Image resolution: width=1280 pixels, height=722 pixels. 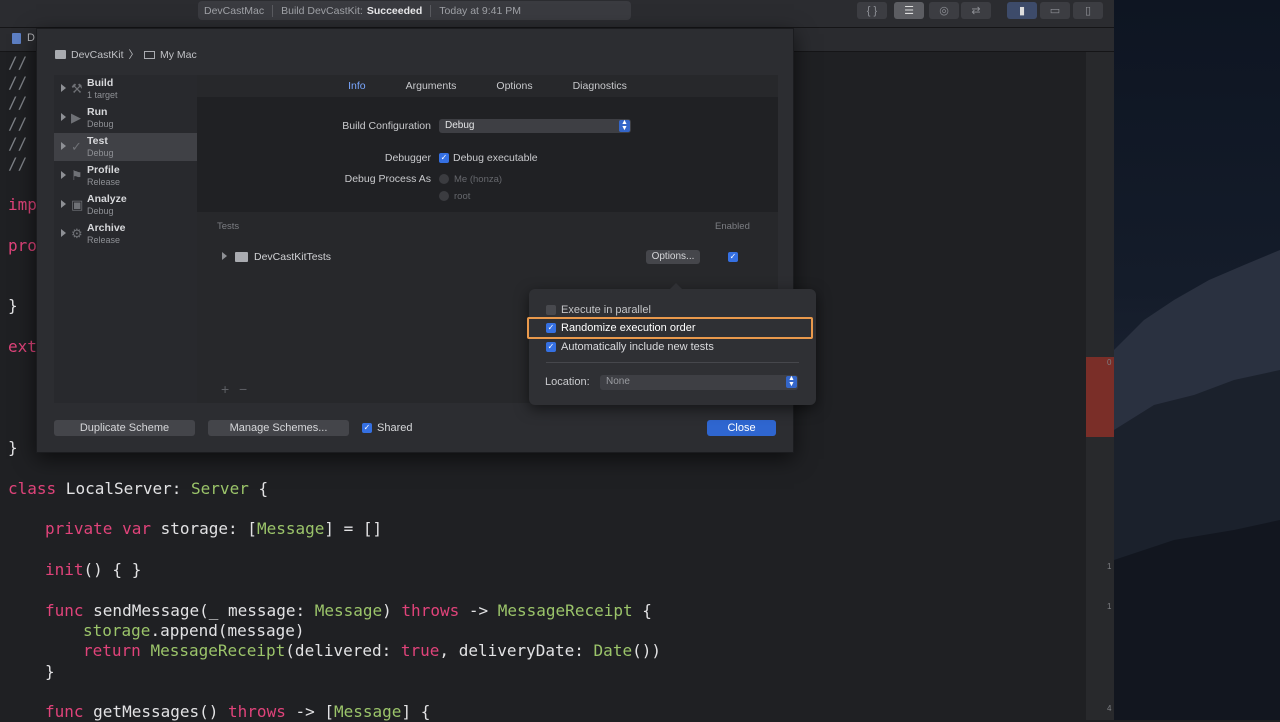 I want to click on code-line: }, so click(x=50, y=671).